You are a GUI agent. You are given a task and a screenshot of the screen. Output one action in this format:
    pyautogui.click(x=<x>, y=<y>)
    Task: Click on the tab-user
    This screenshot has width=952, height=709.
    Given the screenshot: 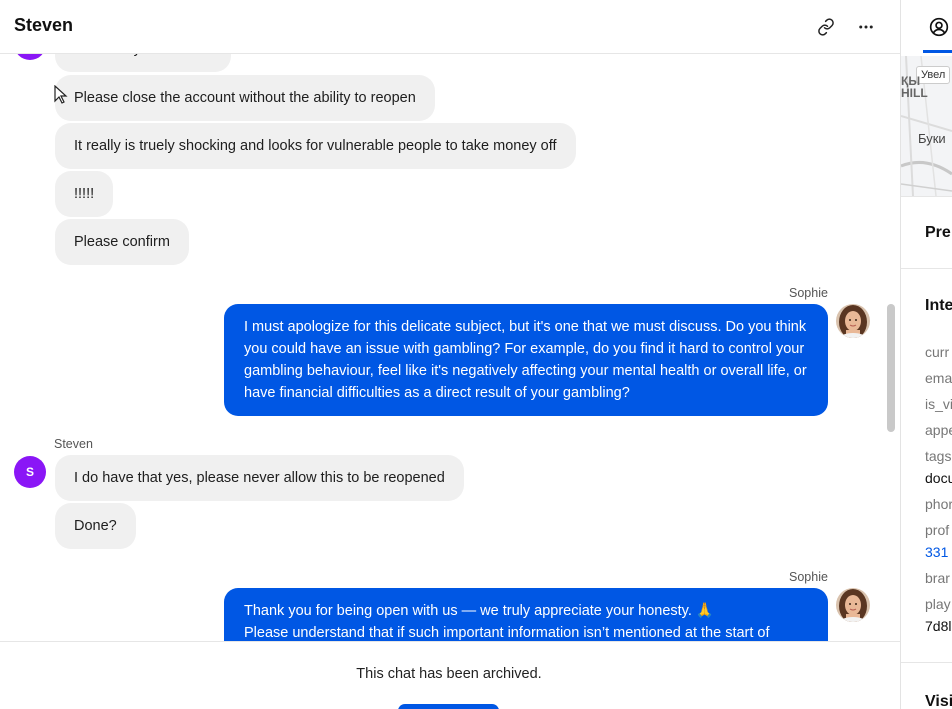 What is the action you would take?
    pyautogui.click(x=926, y=27)
    